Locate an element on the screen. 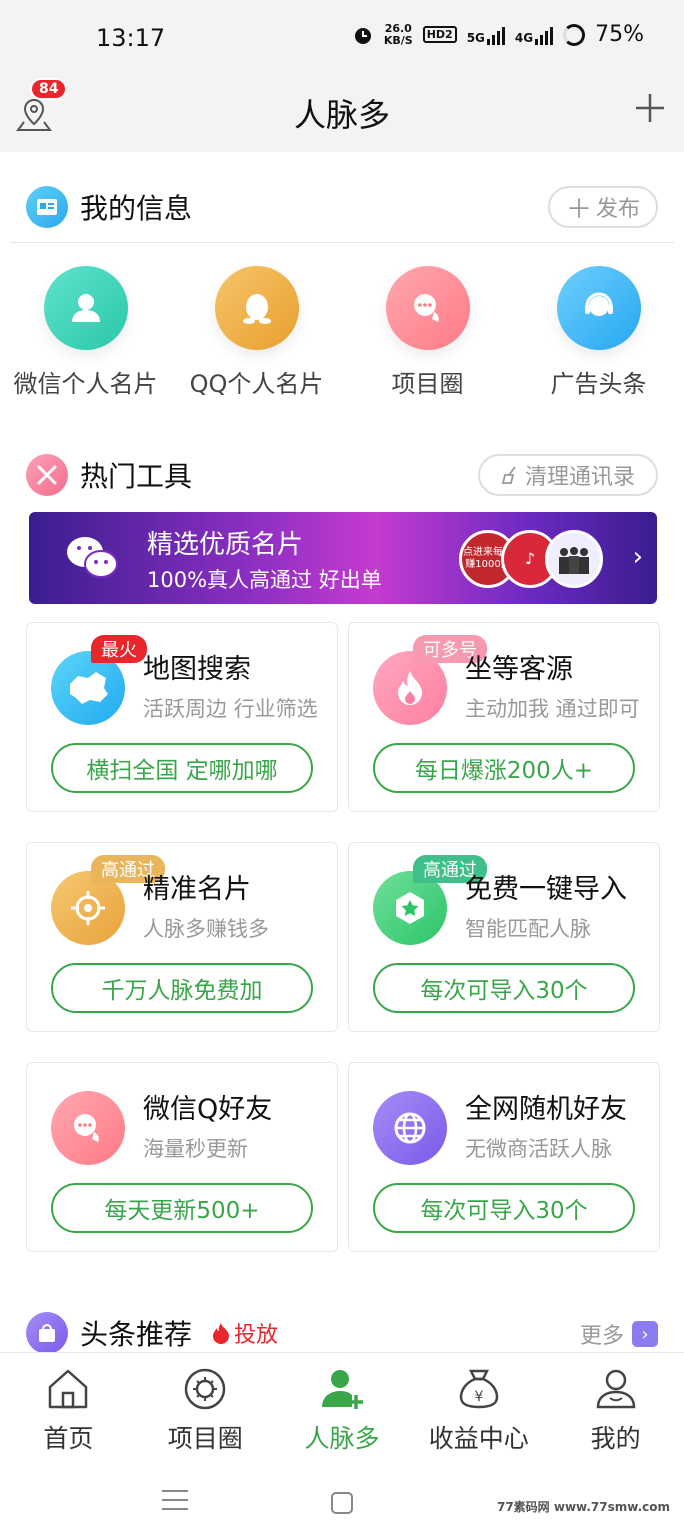 The height and width of the screenshot is (1524, 684). tool-subtitle: 主动加我 通过即可 is located at coordinates (552, 709).